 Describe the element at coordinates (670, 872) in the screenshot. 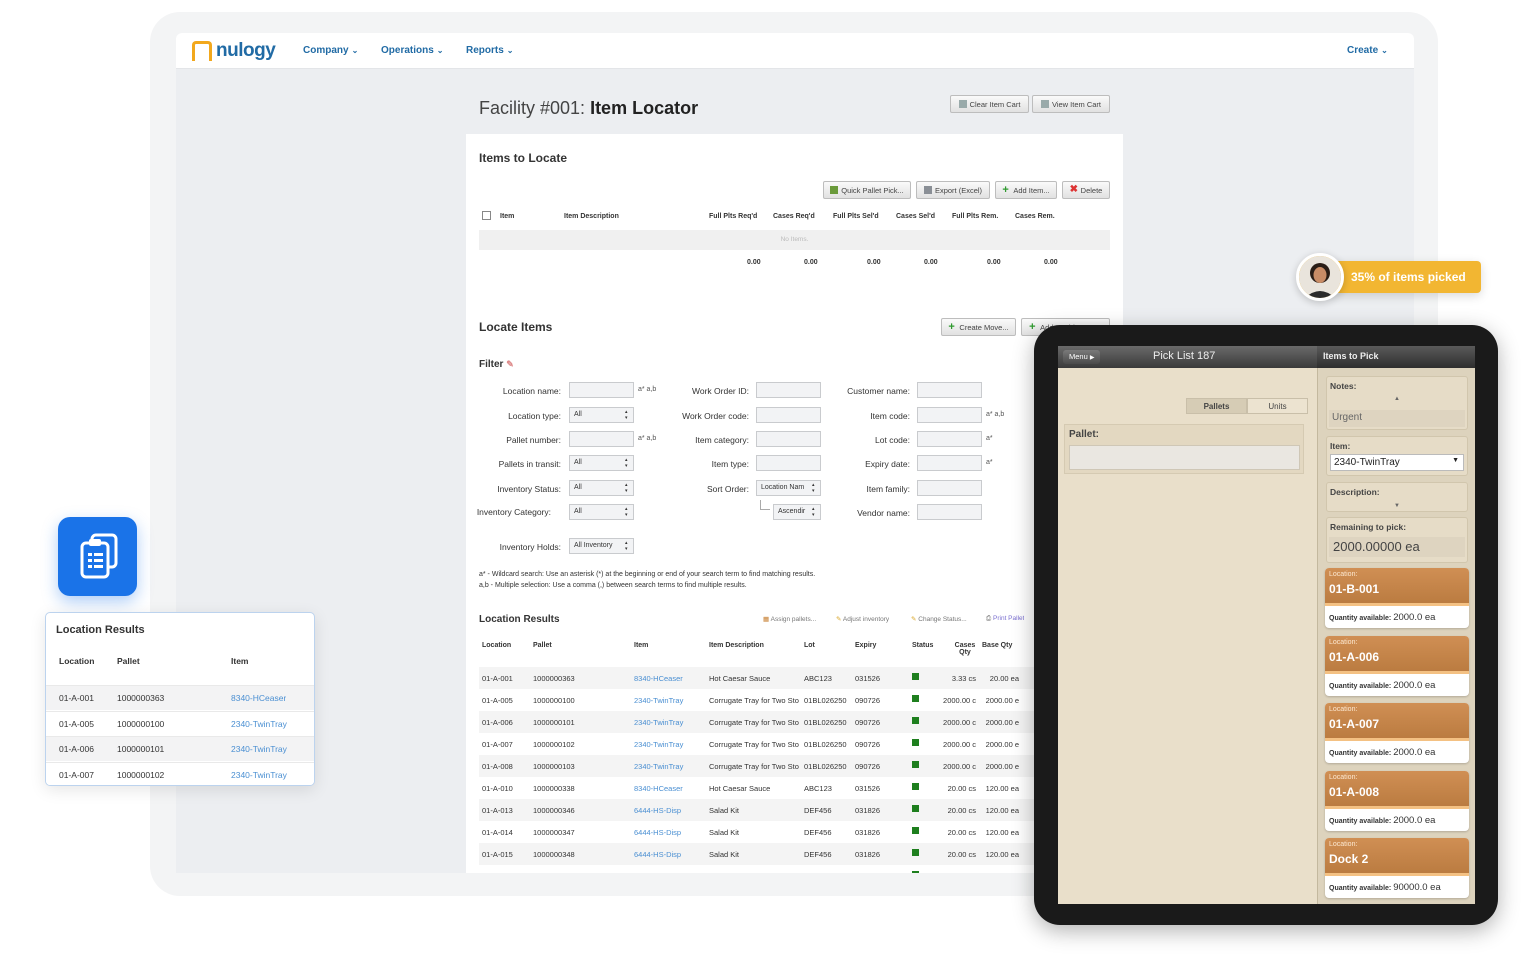

I see `item-link: 3489-PCracker-250` at that location.